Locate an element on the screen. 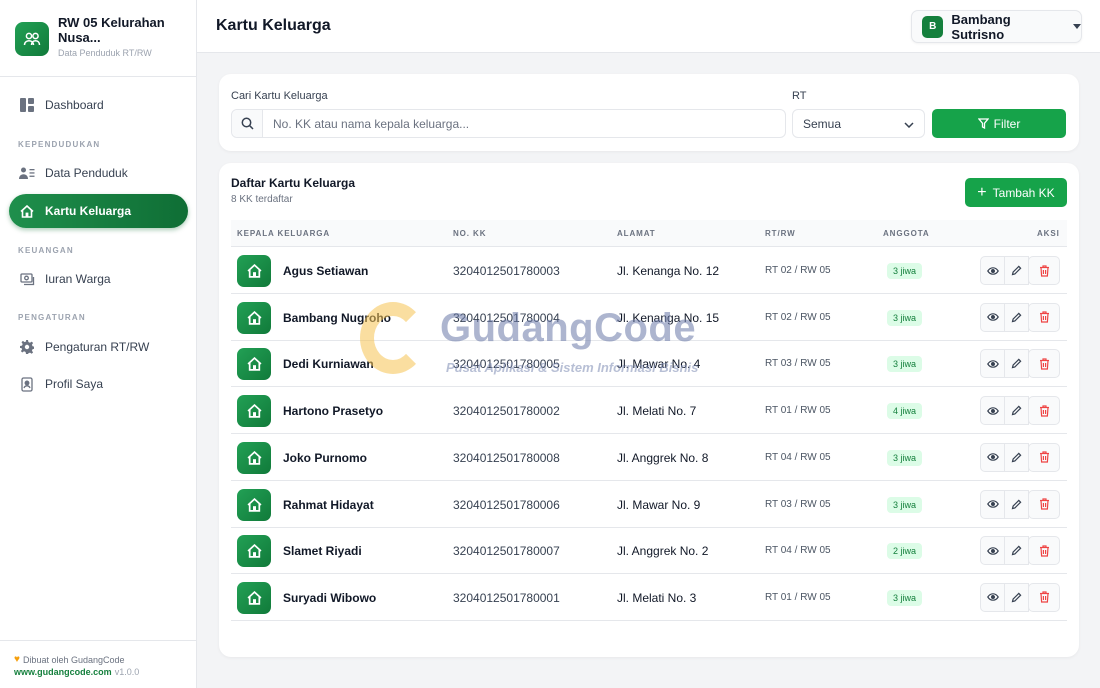  sidebar-item-label: Data Penduduk is located at coordinates (86, 173).